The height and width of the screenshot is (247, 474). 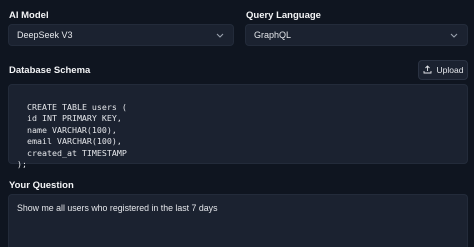 What do you see at coordinates (41, 185) in the screenshot?
I see `your-question-label: Your Question` at bounding box center [41, 185].